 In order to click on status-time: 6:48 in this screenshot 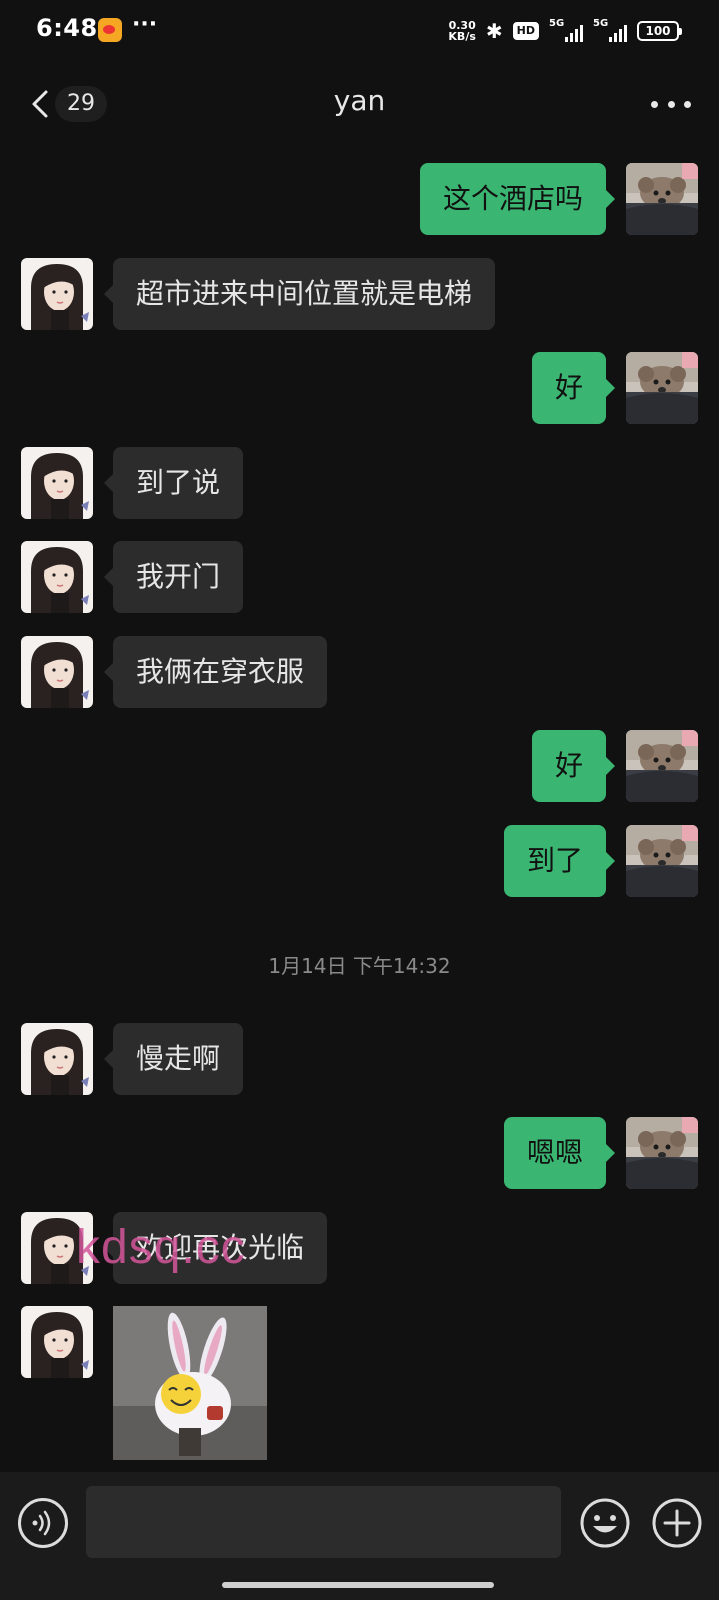, I will do `click(67, 28)`.